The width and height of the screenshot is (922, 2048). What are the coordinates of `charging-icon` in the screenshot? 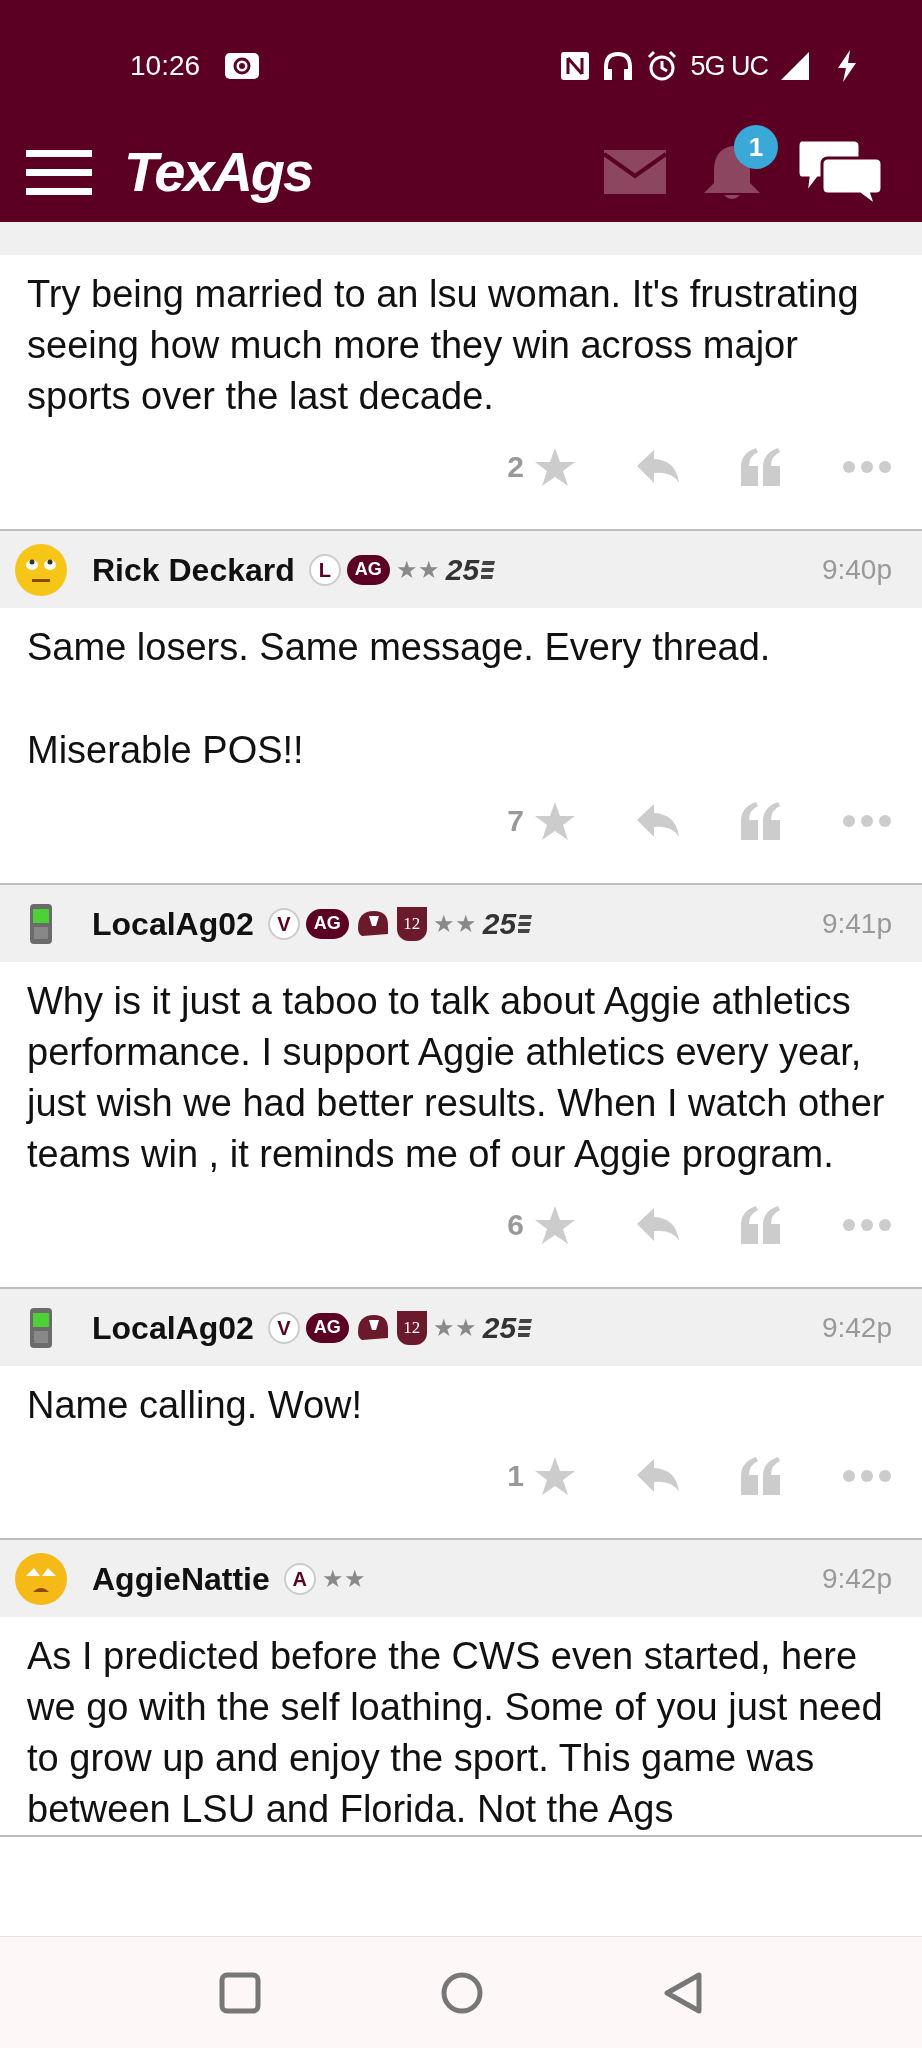 It's located at (847, 66).